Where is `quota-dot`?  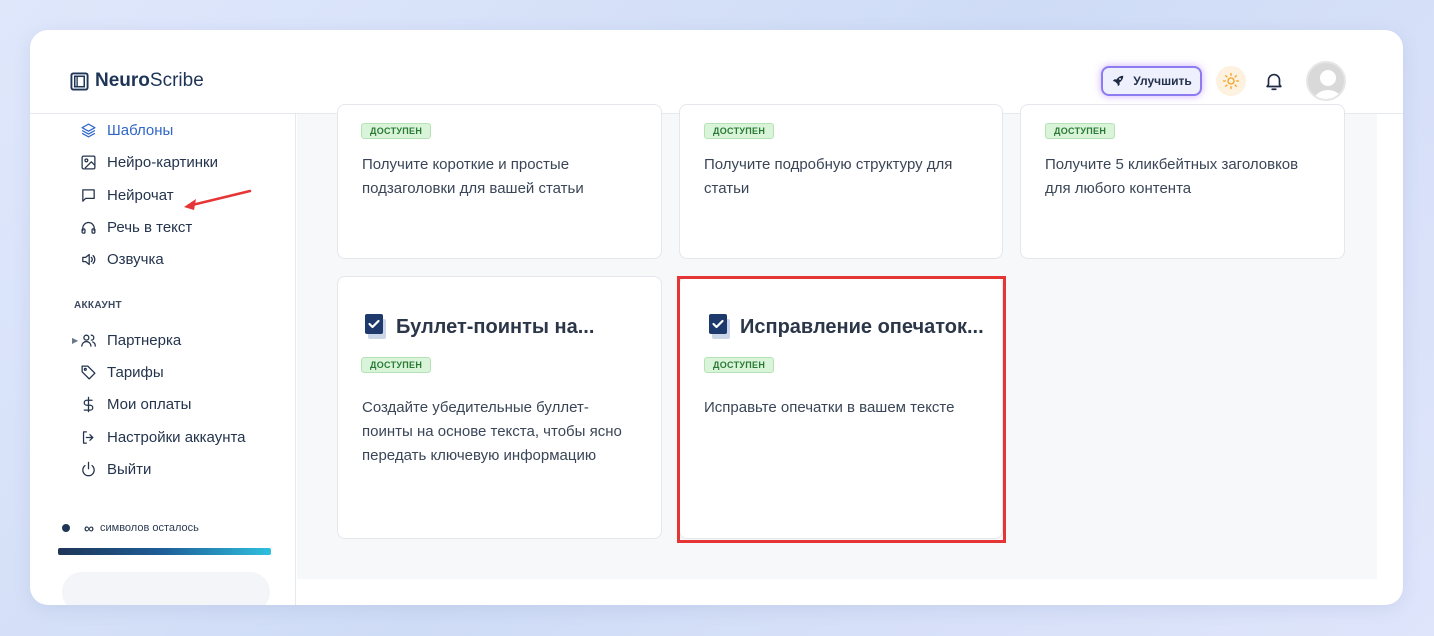
quota-dot is located at coordinates (66, 528).